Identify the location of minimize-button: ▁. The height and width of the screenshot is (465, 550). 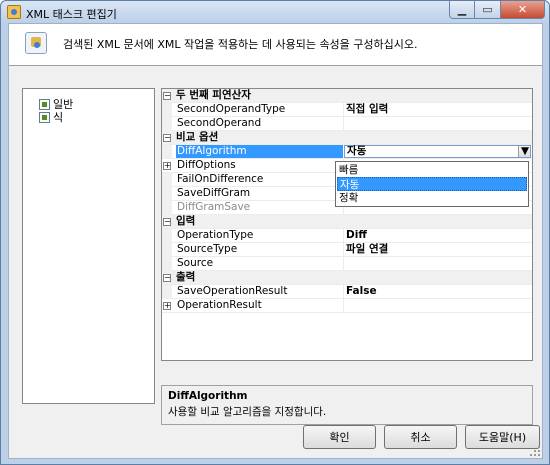
(462, 10).